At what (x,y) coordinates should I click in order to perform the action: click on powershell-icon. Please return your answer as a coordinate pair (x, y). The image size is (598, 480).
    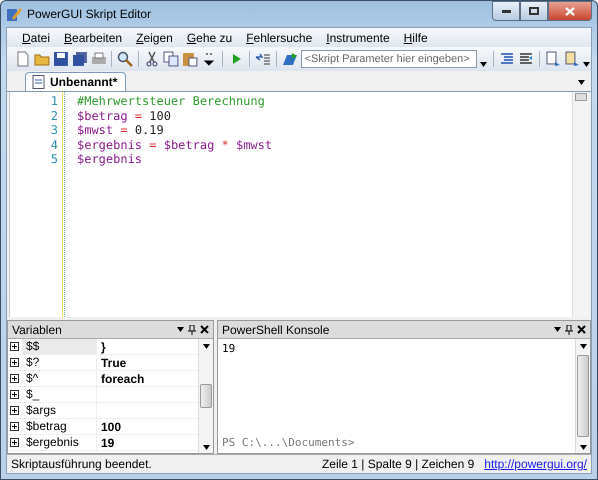
    Looking at the image, I should click on (290, 59).